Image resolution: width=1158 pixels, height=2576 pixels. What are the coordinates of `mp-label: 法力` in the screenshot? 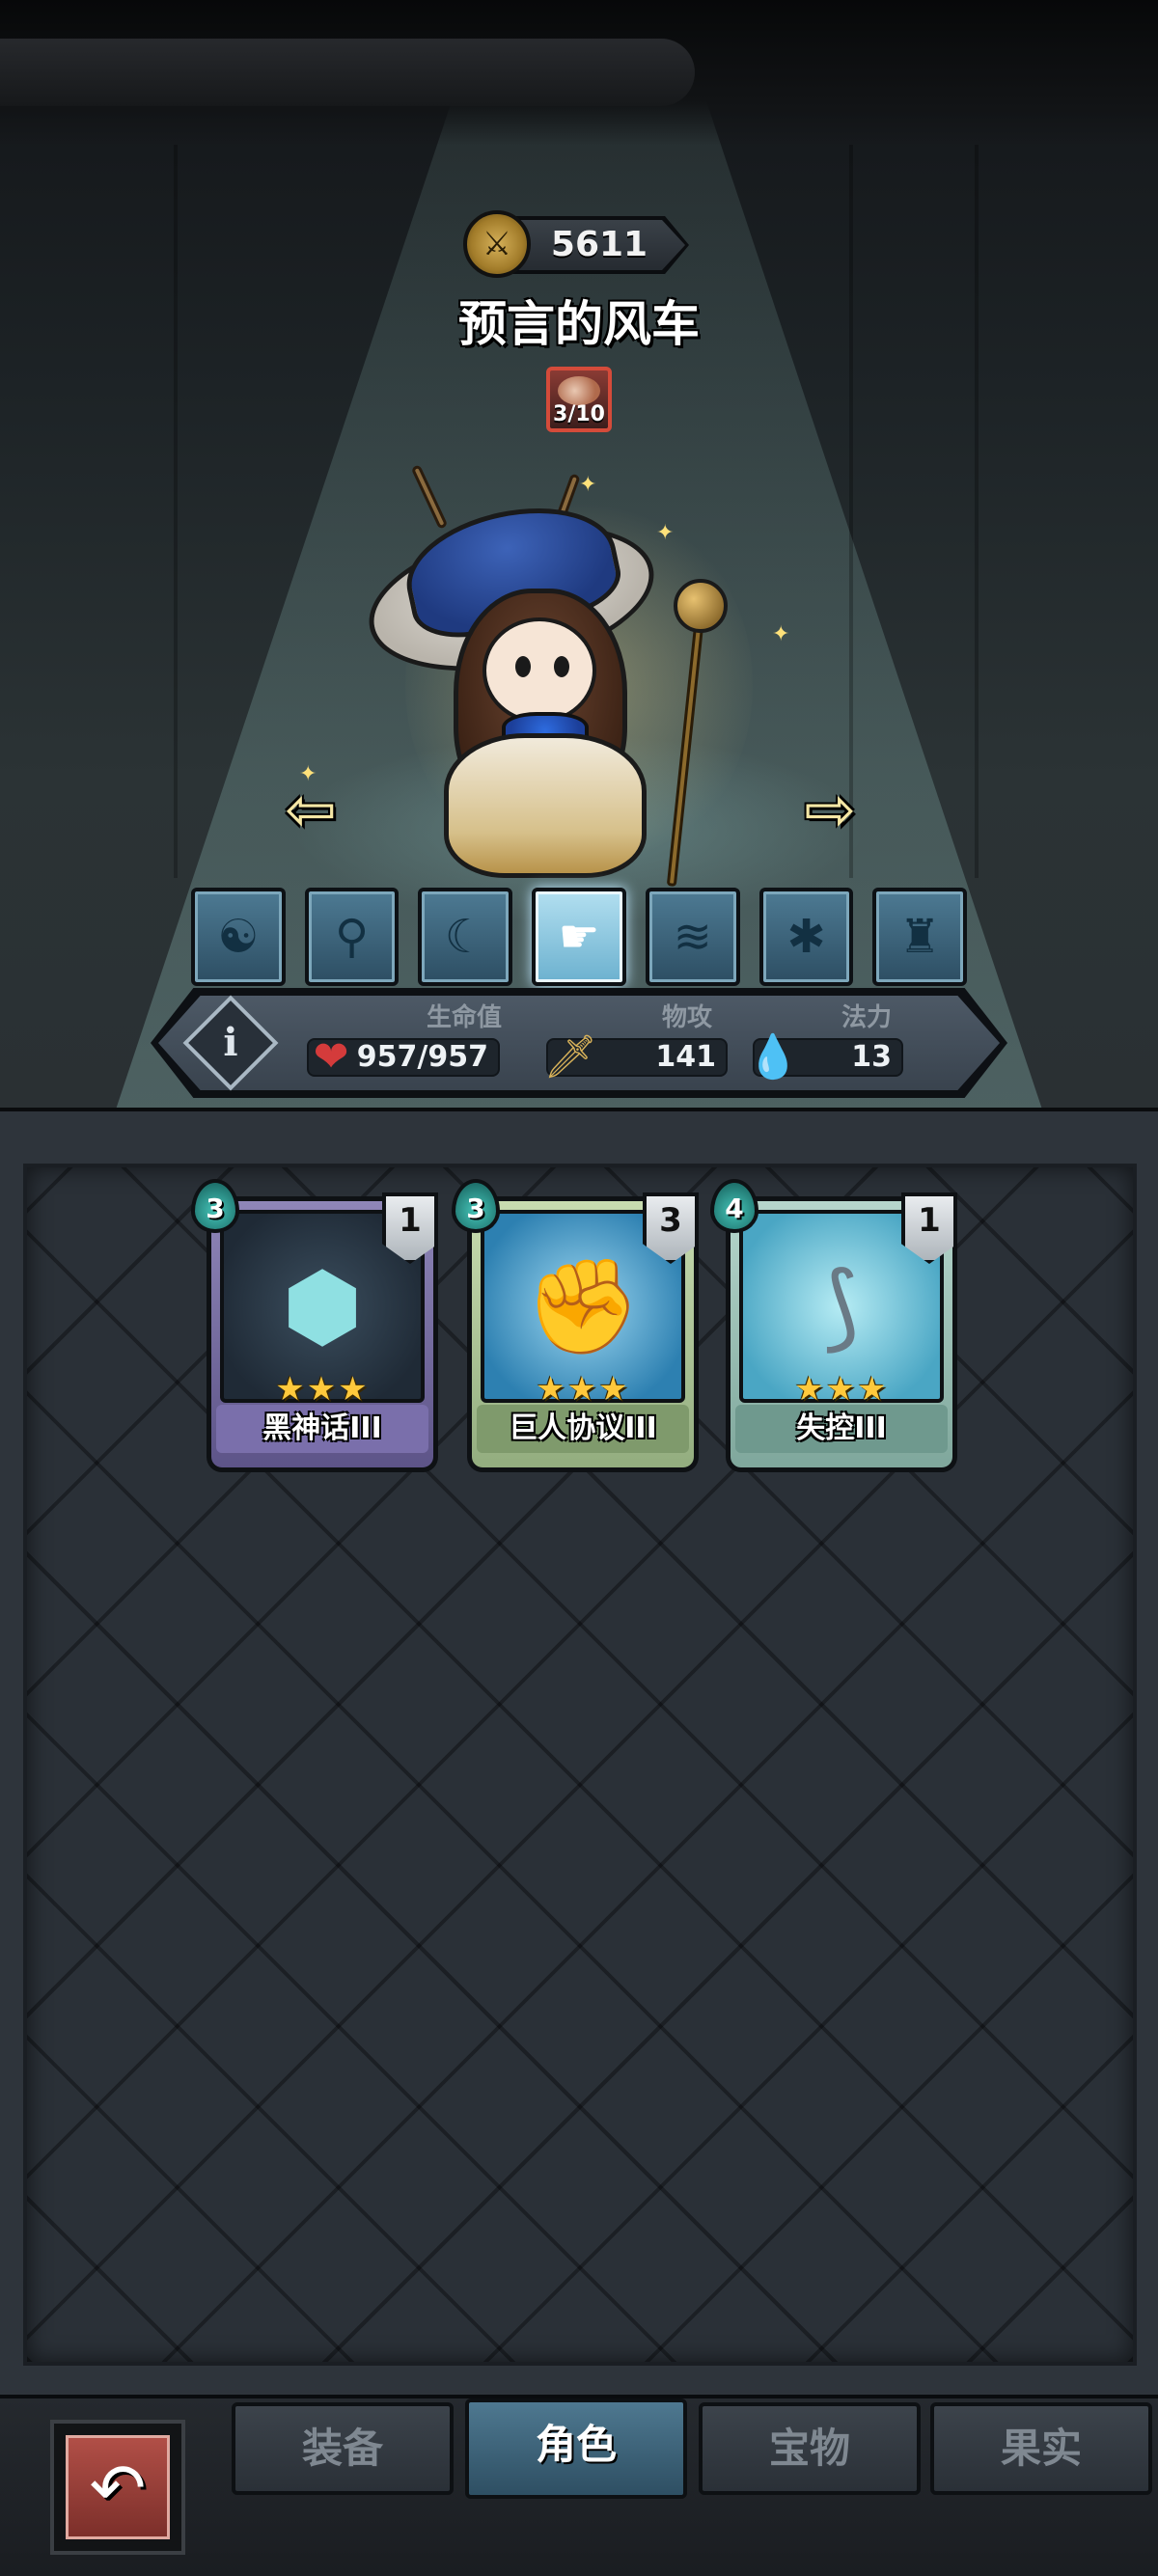 It's located at (867, 1018).